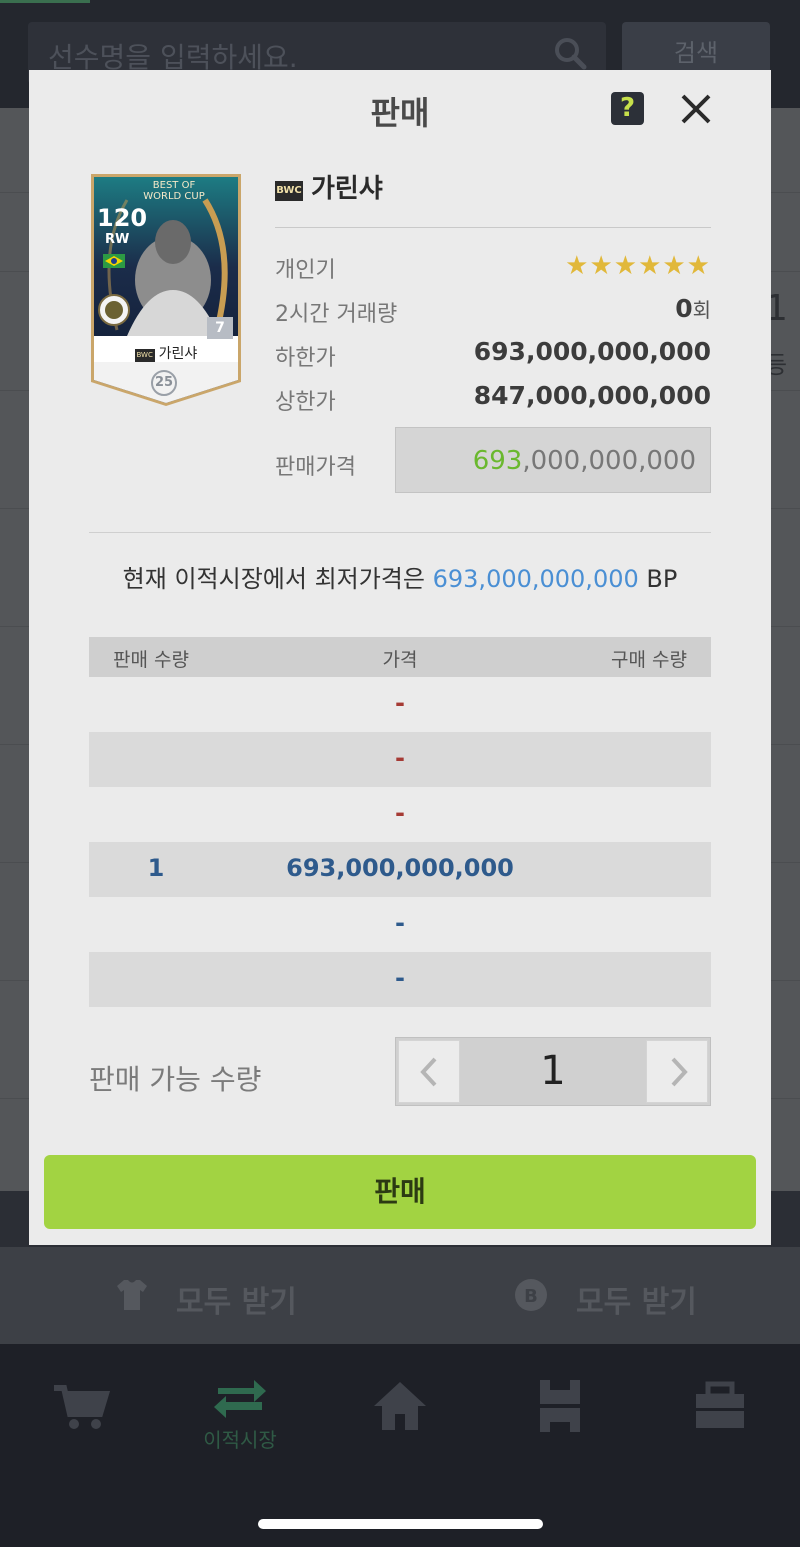  Describe the element at coordinates (592, 395) in the screenshot. I see `max-price-value: 847,000,000,000` at that location.